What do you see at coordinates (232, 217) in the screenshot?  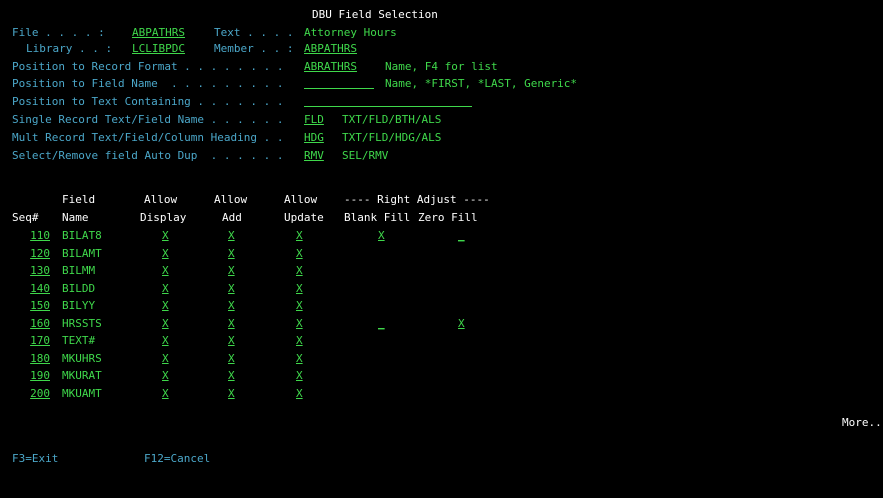 I see `header-add: Add` at bounding box center [232, 217].